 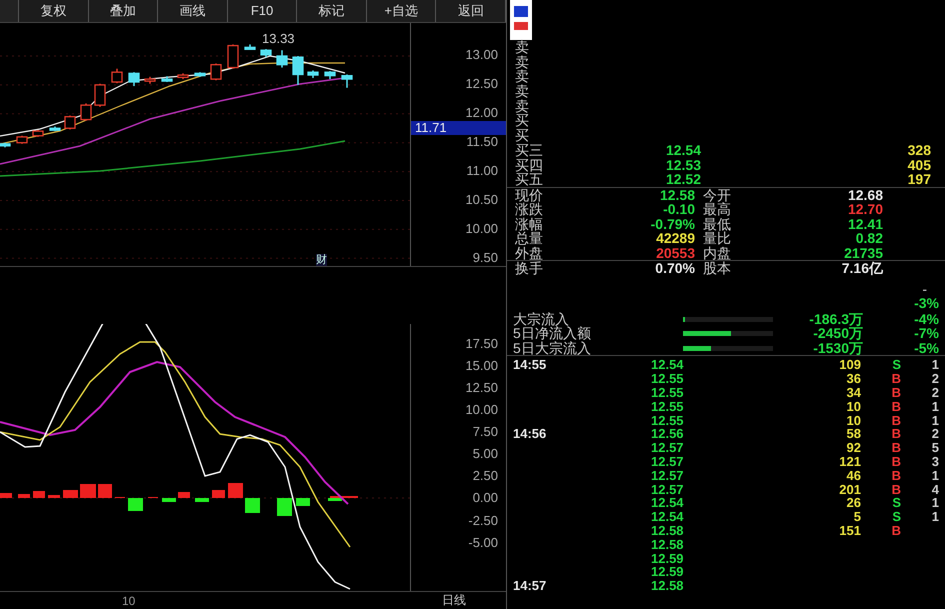 What do you see at coordinates (552, 348) in the screenshot?
I see `flow-label: 5日大宗流入` at bounding box center [552, 348].